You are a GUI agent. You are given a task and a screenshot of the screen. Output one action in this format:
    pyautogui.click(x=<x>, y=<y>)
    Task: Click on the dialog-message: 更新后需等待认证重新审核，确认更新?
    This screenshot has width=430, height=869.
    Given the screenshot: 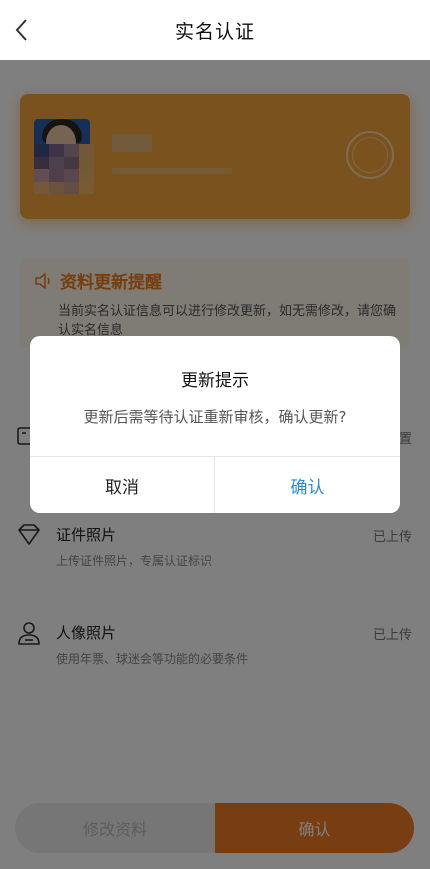 What is the action you would take?
    pyautogui.click(x=215, y=417)
    